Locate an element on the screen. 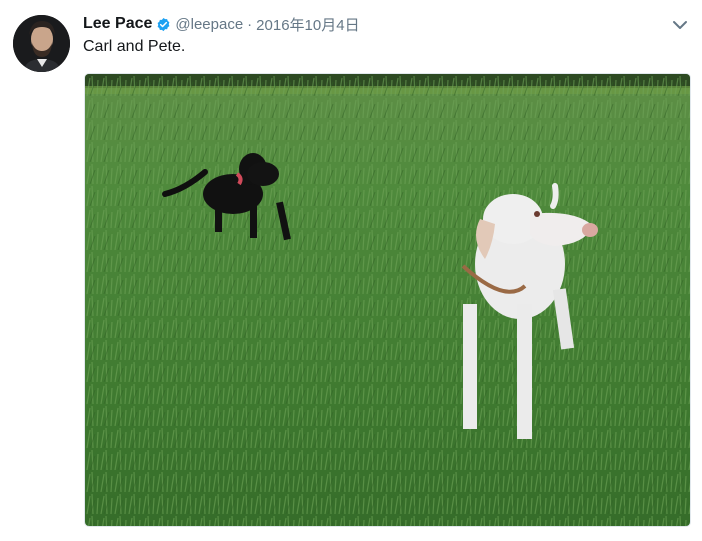  verified-badge-icon is located at coordinates (163, 24).